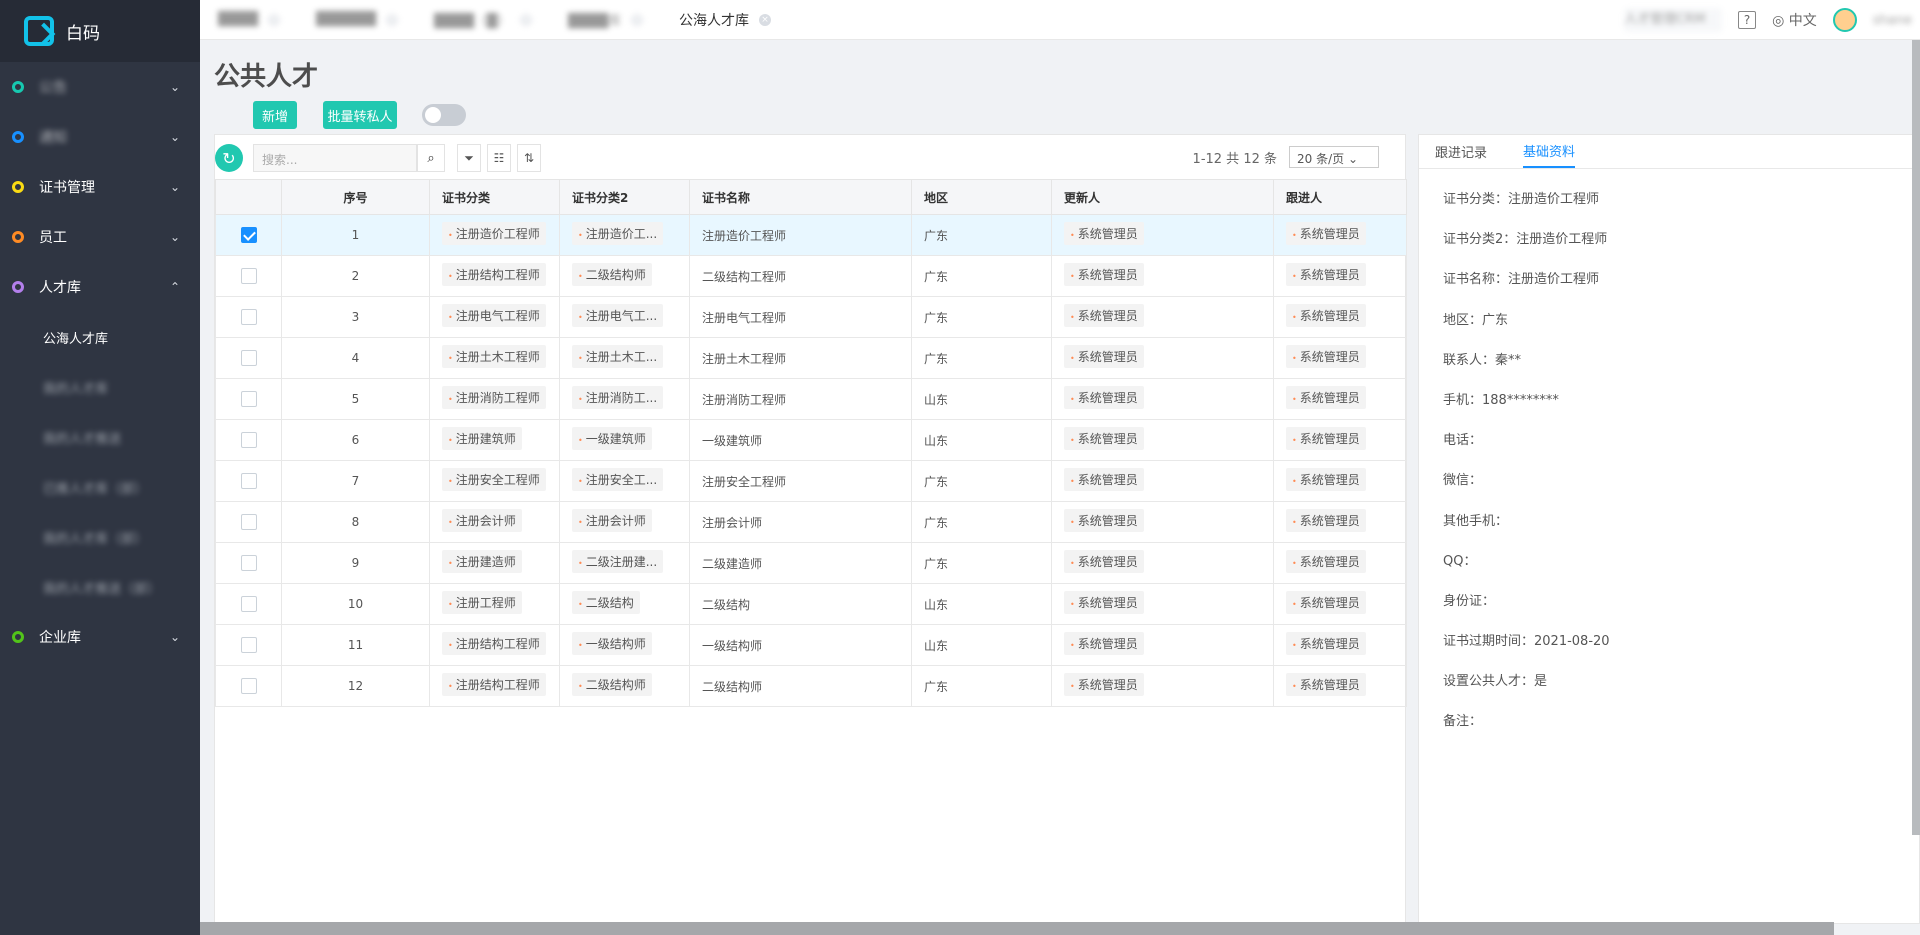  Describe the element at coordinates (612, 684) in the screenshot. I see `cat2-tag: 二级结构师` at that location.